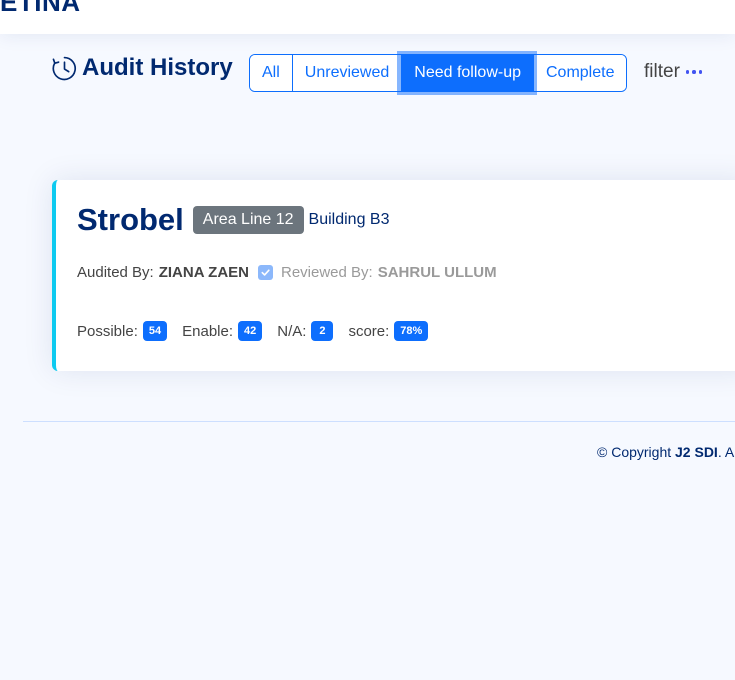 This screenshot has width=735, height=680. What do you see at coordinates (411, 331) in the screenshot?
I see `stat-badge: 78%` at bounding box center [411, 331].